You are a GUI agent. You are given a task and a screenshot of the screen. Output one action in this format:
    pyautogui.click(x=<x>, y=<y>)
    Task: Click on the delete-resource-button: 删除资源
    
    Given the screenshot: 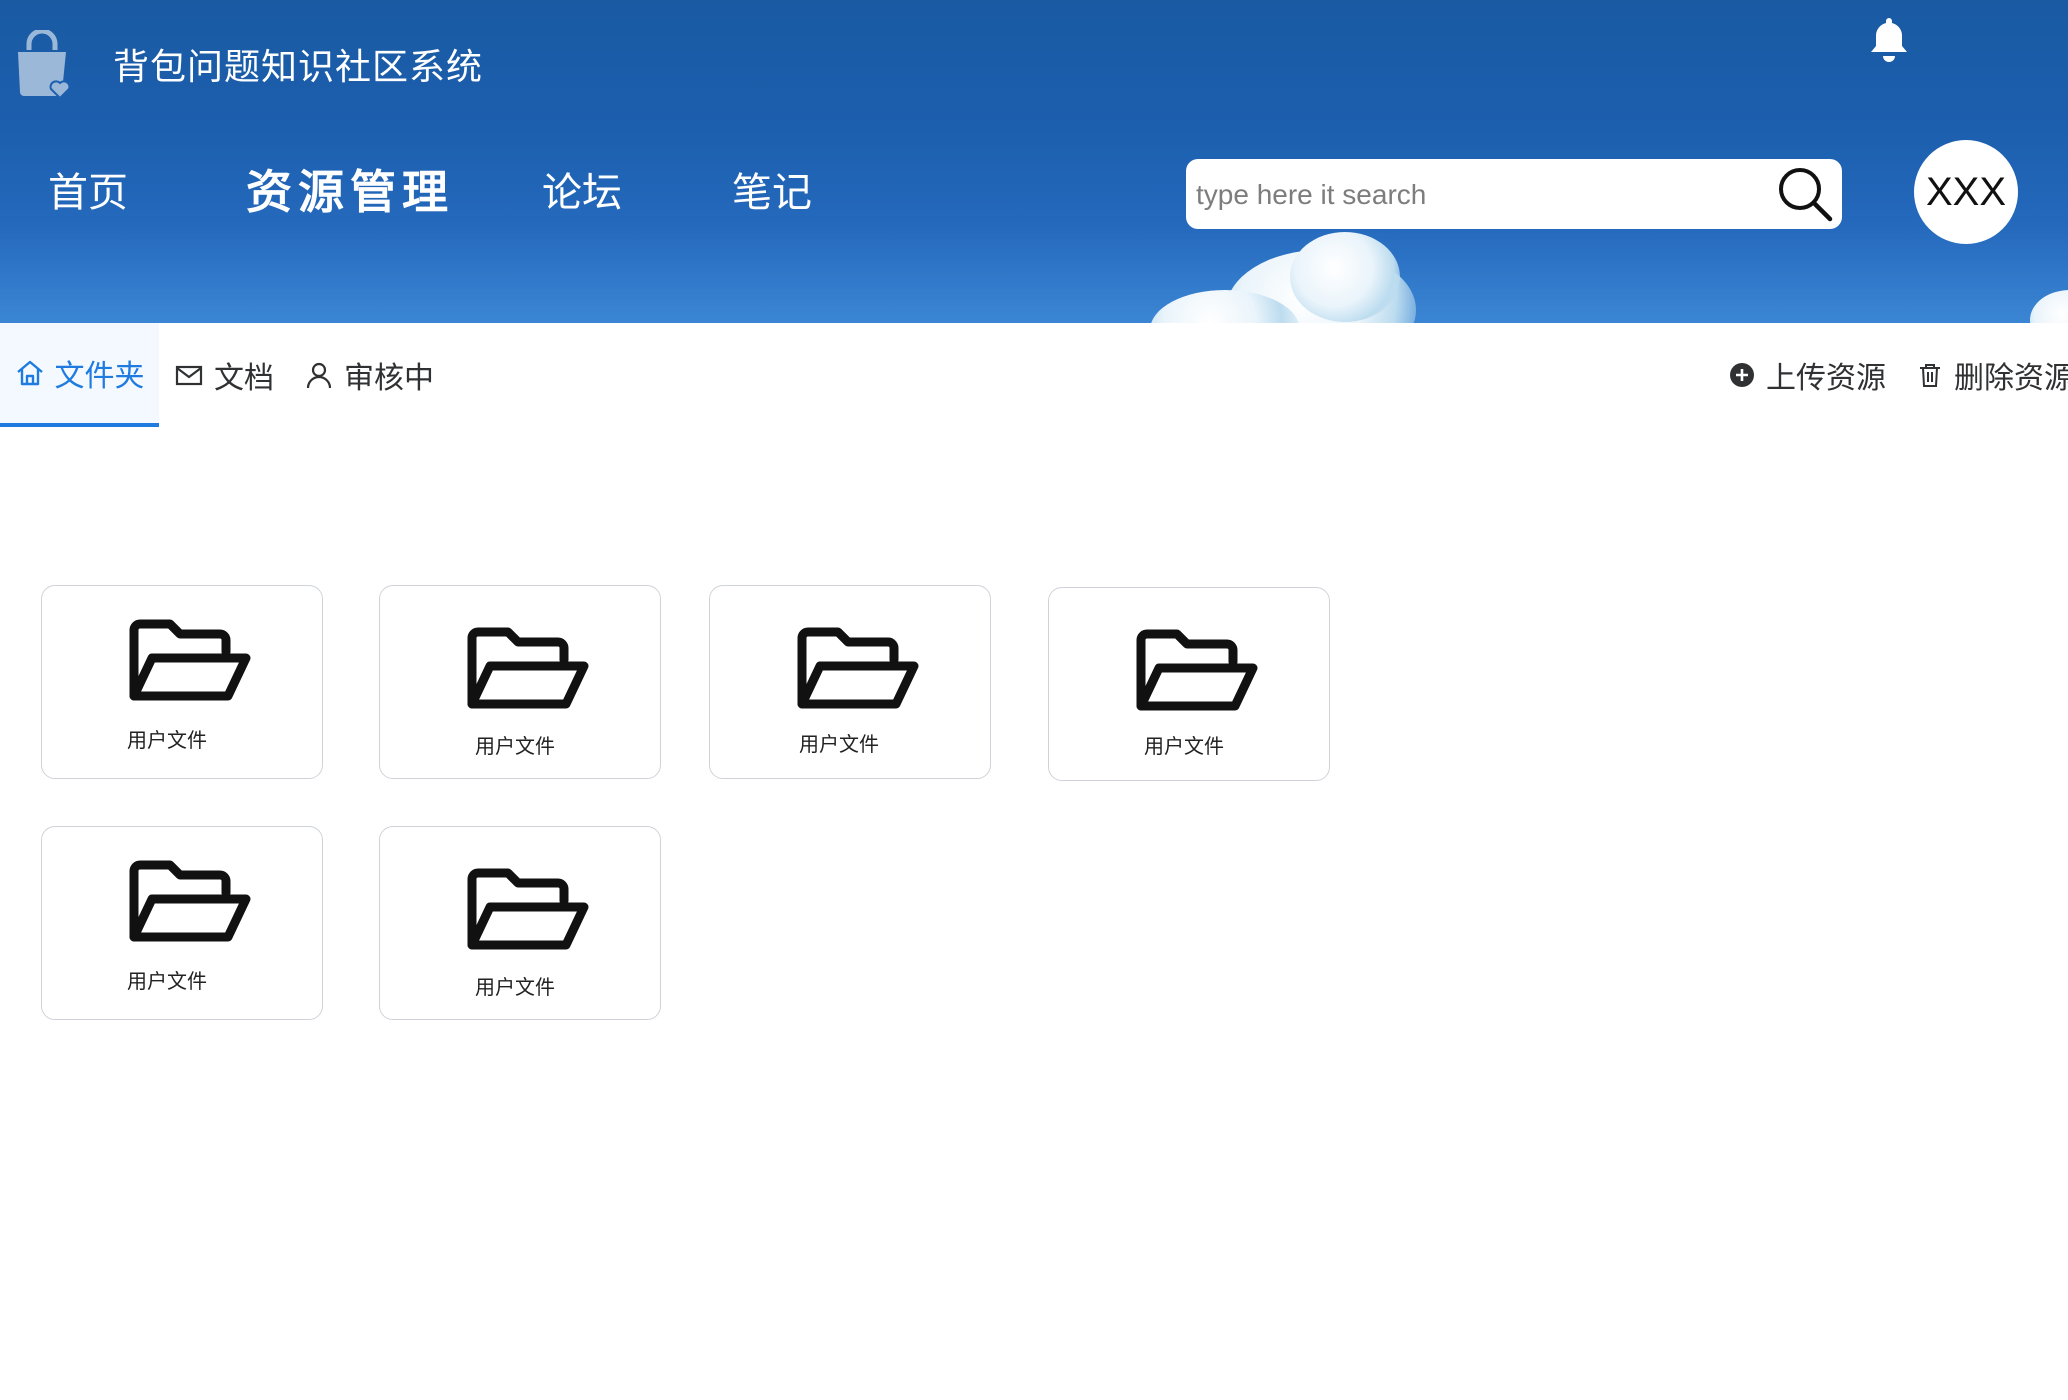 What is the action you would take?
    pyautogui.click(x=1992, y=375)
    